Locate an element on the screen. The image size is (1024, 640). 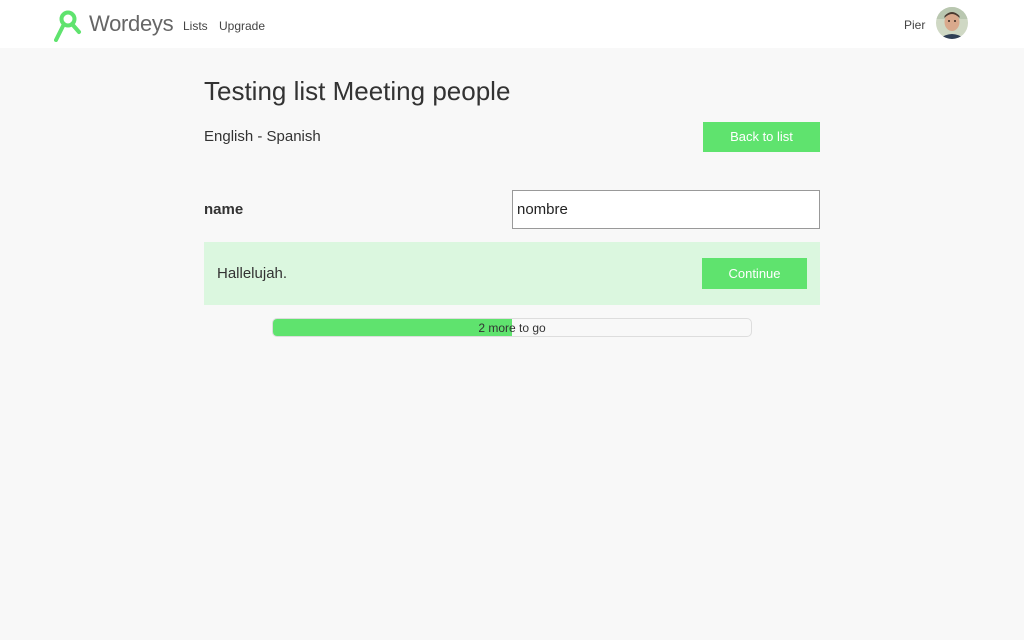
progress-label: 2 more to go is located at coordinates (512, 328).